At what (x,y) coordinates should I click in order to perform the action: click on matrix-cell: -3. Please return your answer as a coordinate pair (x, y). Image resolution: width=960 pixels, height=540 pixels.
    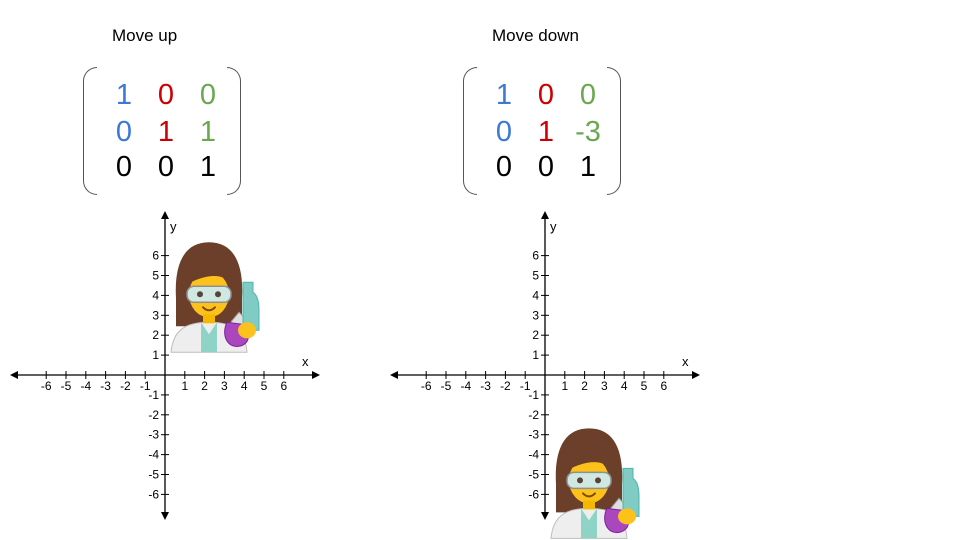
    Looking at the image, I should click on (588, 132).